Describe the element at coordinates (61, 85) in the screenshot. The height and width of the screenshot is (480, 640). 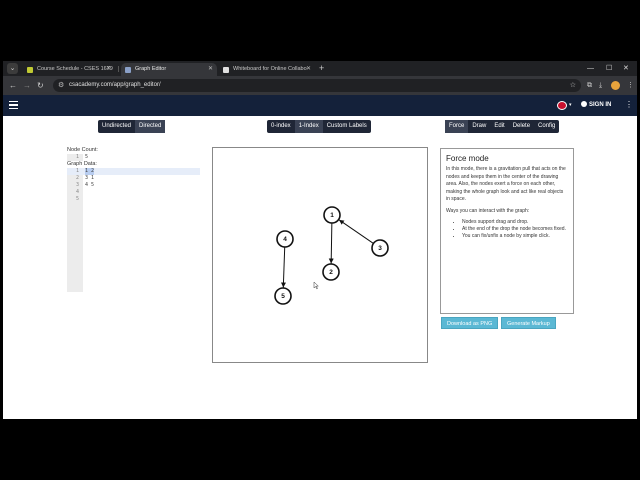
I see `site-info-icon: ⚙` at that location.